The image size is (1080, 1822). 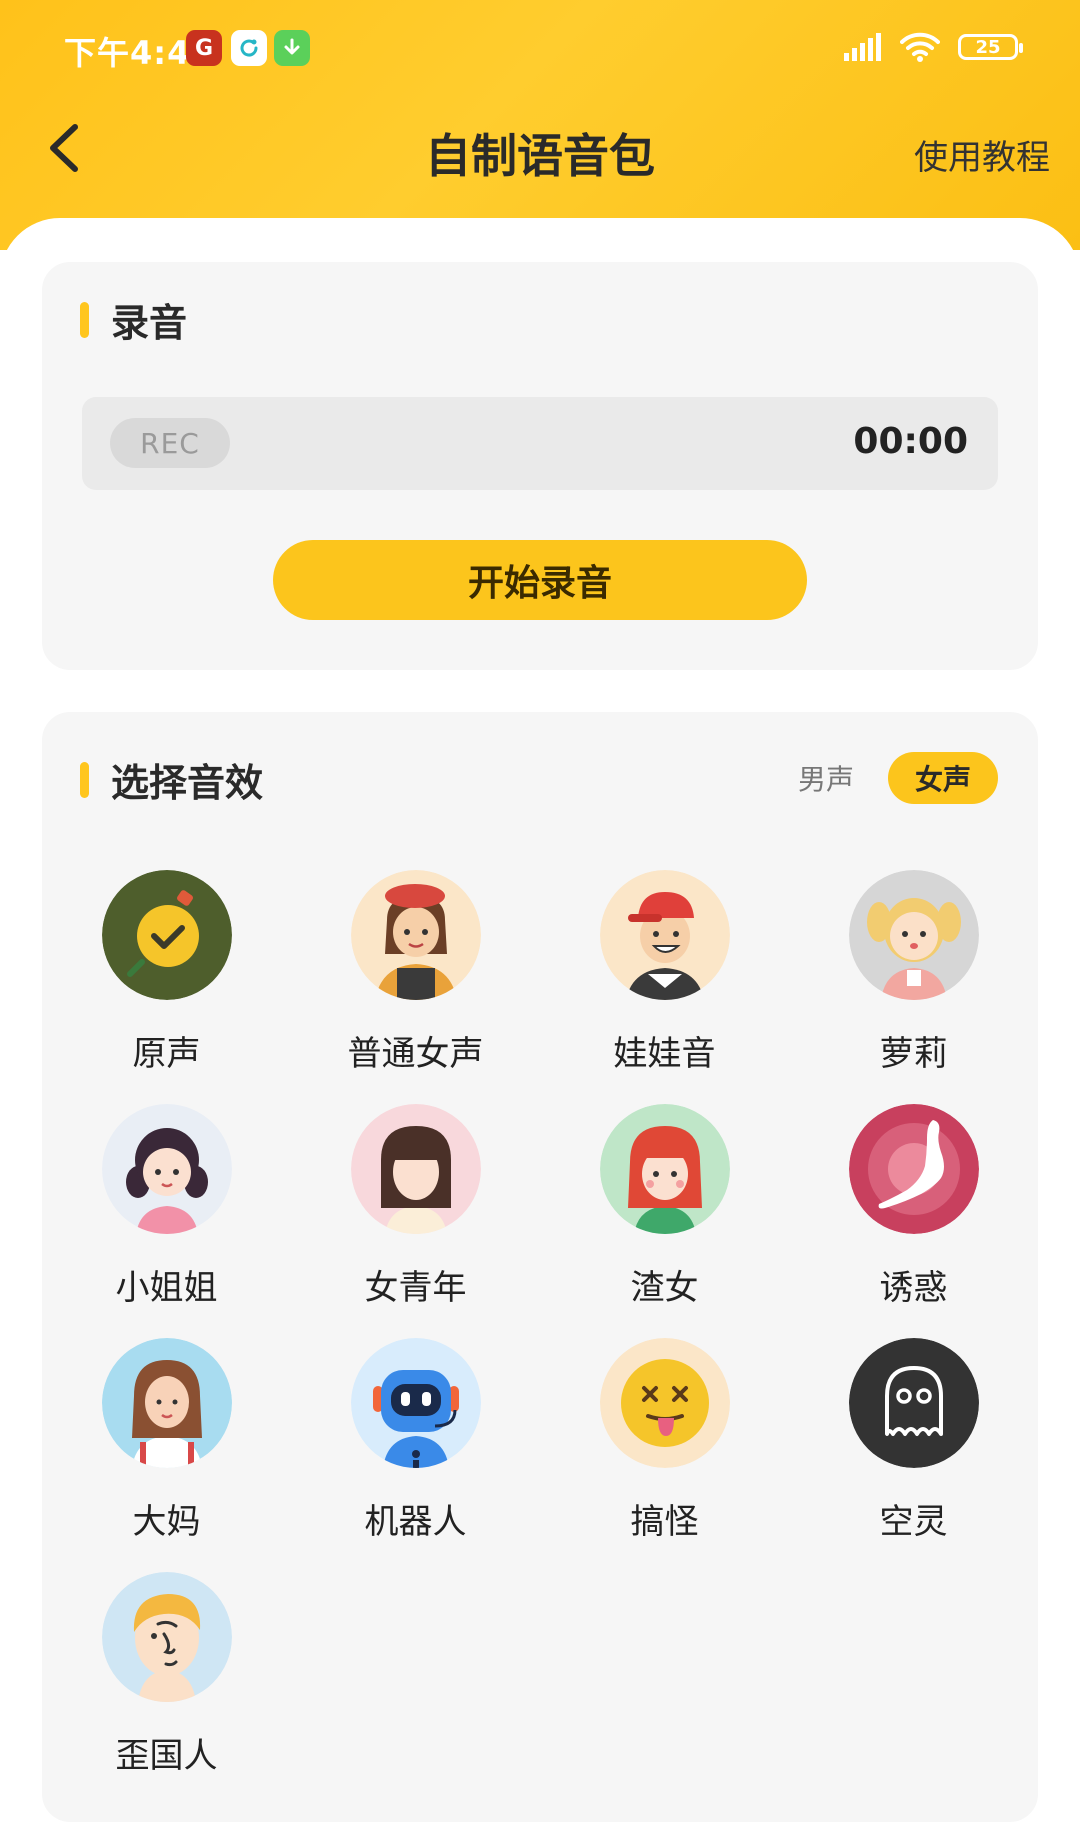 What do you see at coordinates (664, 1522) in the screenshot?
I see `effect-label: 搞怪` at bounding box center [664, 1522].